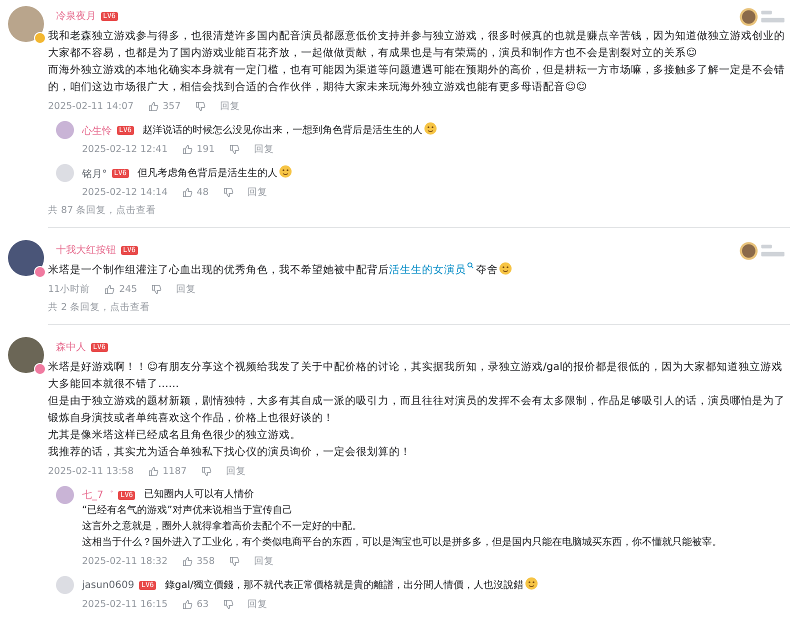 The height and width of the screenshot is (637, 800). What do you see at coordinates (76, 16) in the screenshot?
I see `username: 冷泉夜月` at bounding box center [76, 16].